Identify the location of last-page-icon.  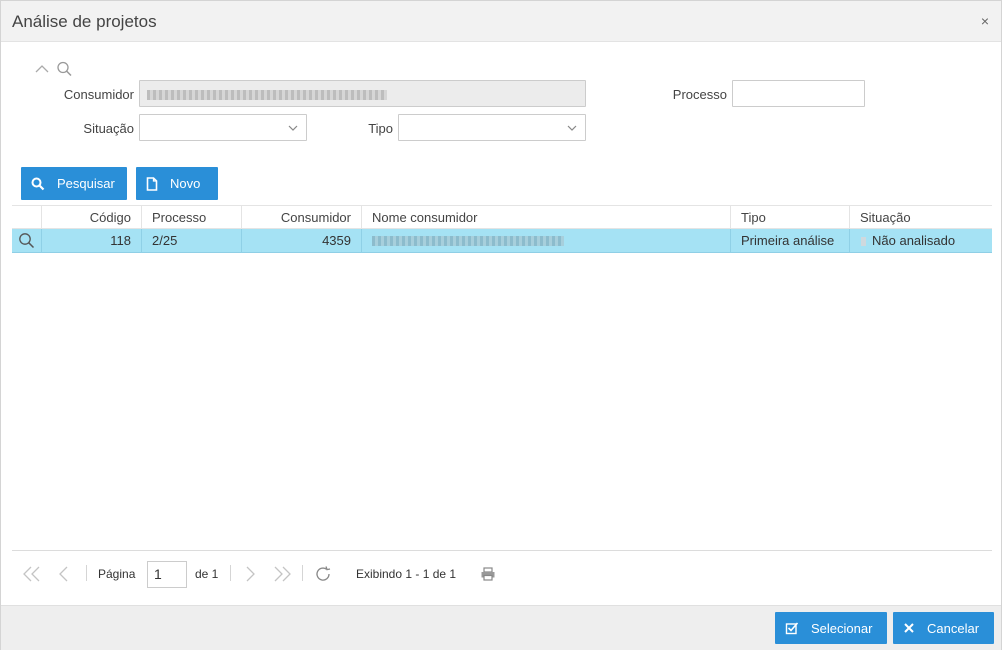
(282, 574).